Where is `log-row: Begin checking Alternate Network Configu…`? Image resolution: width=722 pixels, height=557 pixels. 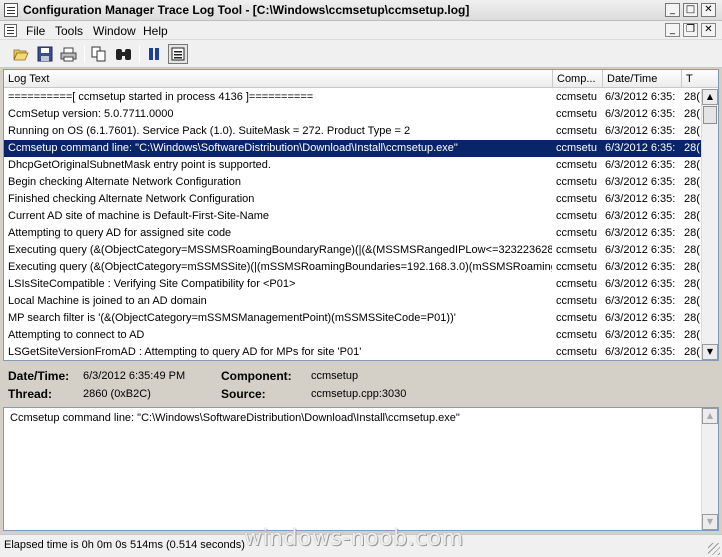 log-row: Begin checking Alternate Network Configu… is located at coordinates (352, 182).